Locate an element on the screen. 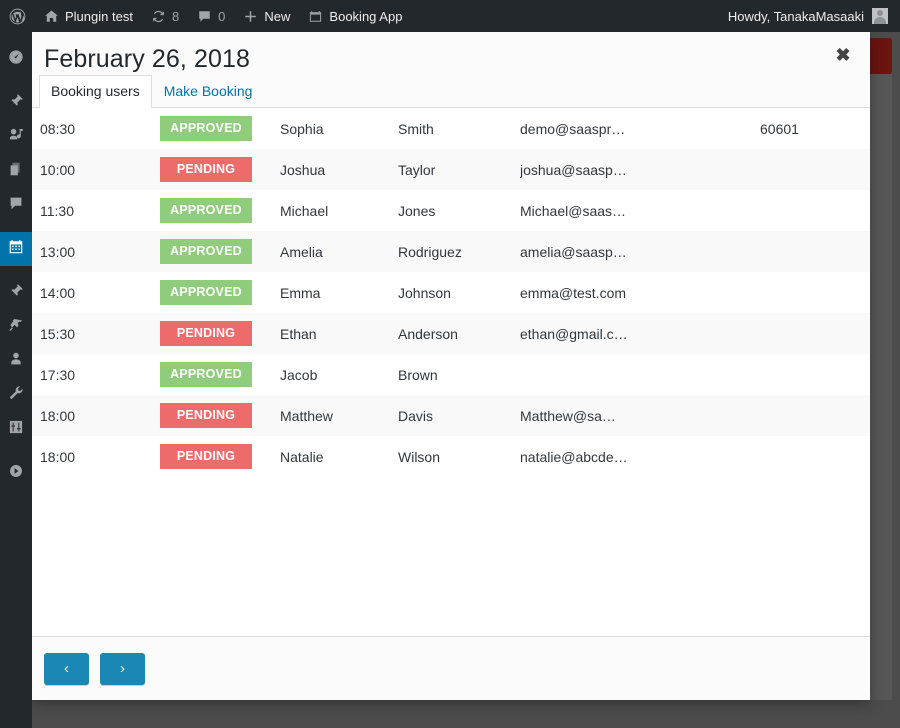 The image size is (900, 728). settings-sliders-icon is located at coordinates (16, 429).